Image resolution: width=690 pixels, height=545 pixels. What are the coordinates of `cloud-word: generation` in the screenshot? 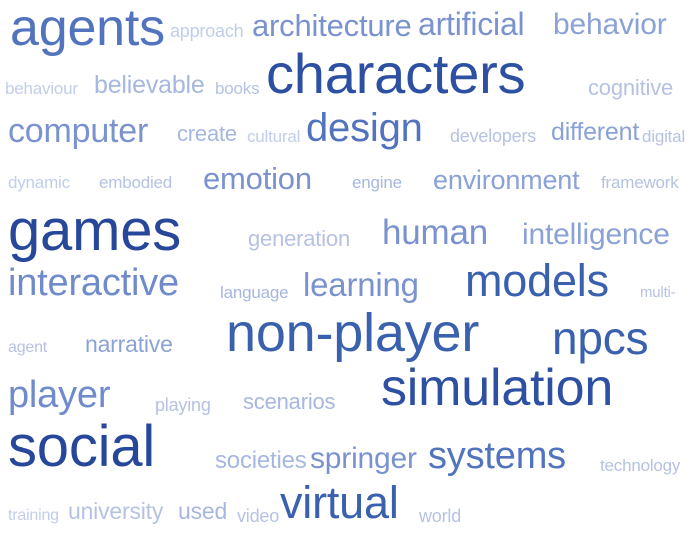 It's located at (299, 238).